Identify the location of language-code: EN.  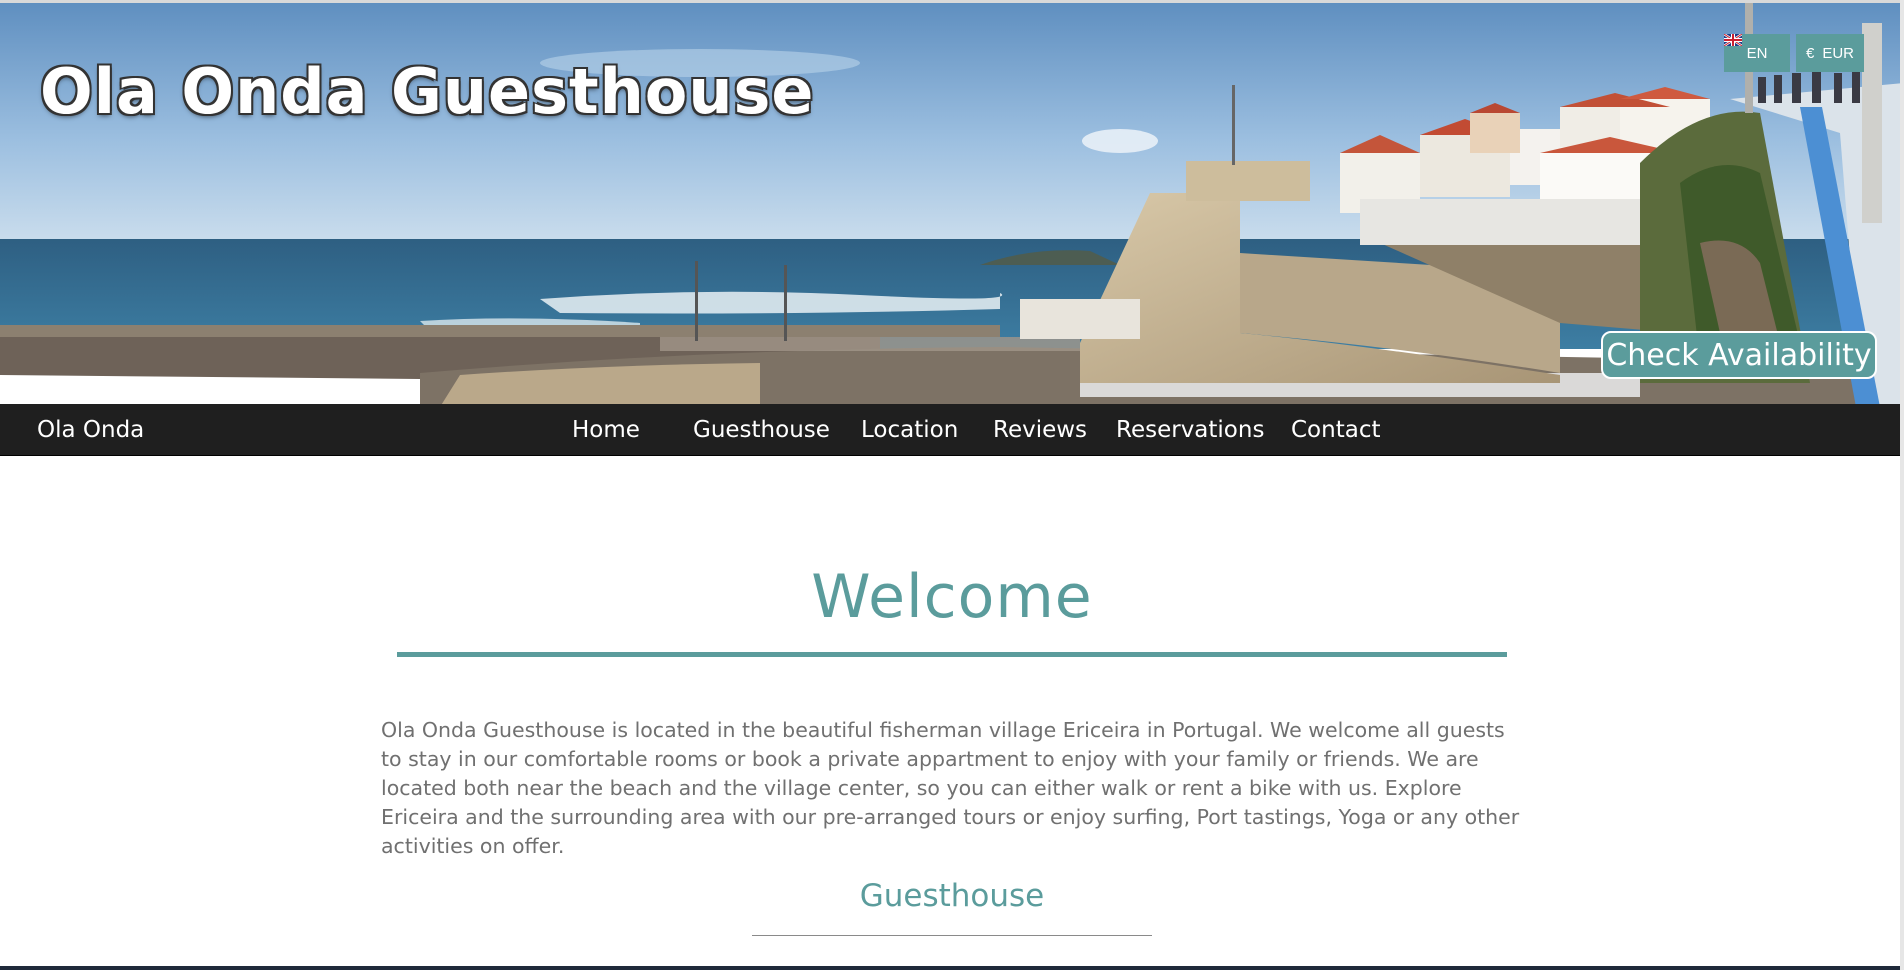
(1757, 53).